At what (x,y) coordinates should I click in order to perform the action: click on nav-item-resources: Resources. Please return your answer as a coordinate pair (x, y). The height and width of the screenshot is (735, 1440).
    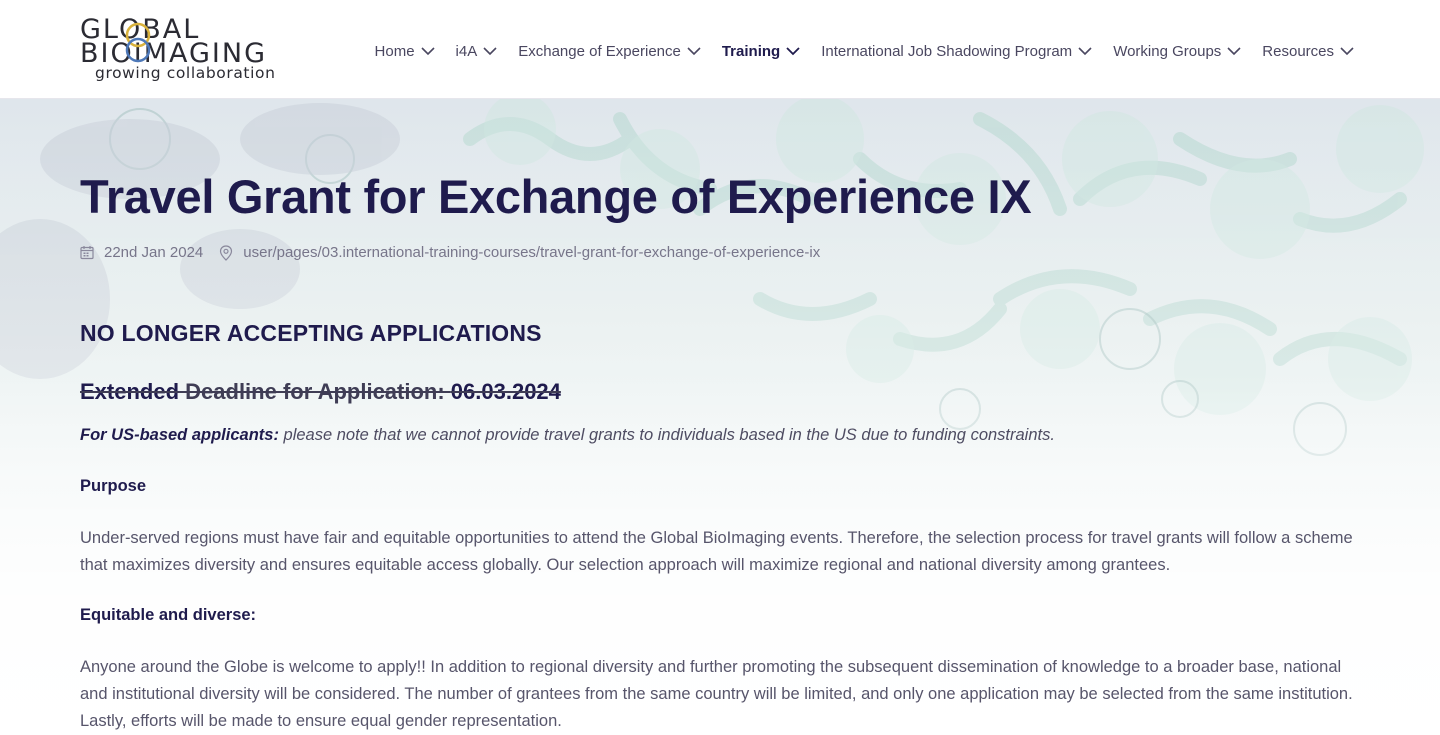
    Looking at the image, I should click on (1308, 51).